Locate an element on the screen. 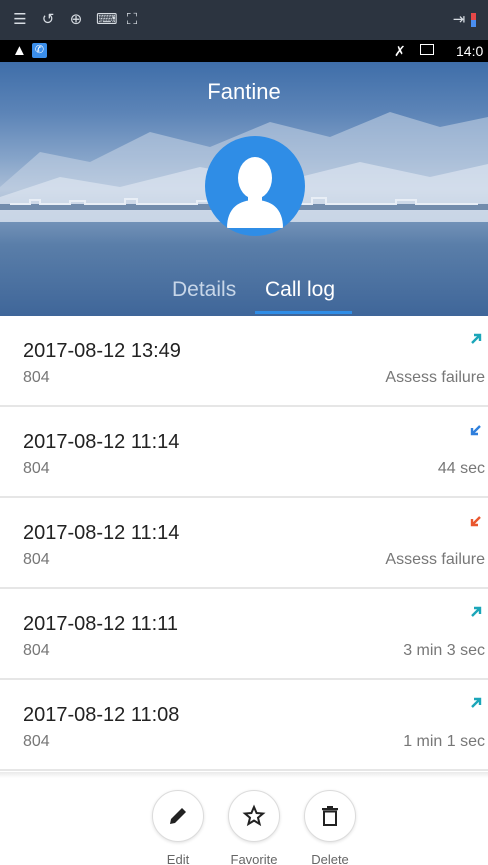  contact-avatar is located at coordinates (255, 186).